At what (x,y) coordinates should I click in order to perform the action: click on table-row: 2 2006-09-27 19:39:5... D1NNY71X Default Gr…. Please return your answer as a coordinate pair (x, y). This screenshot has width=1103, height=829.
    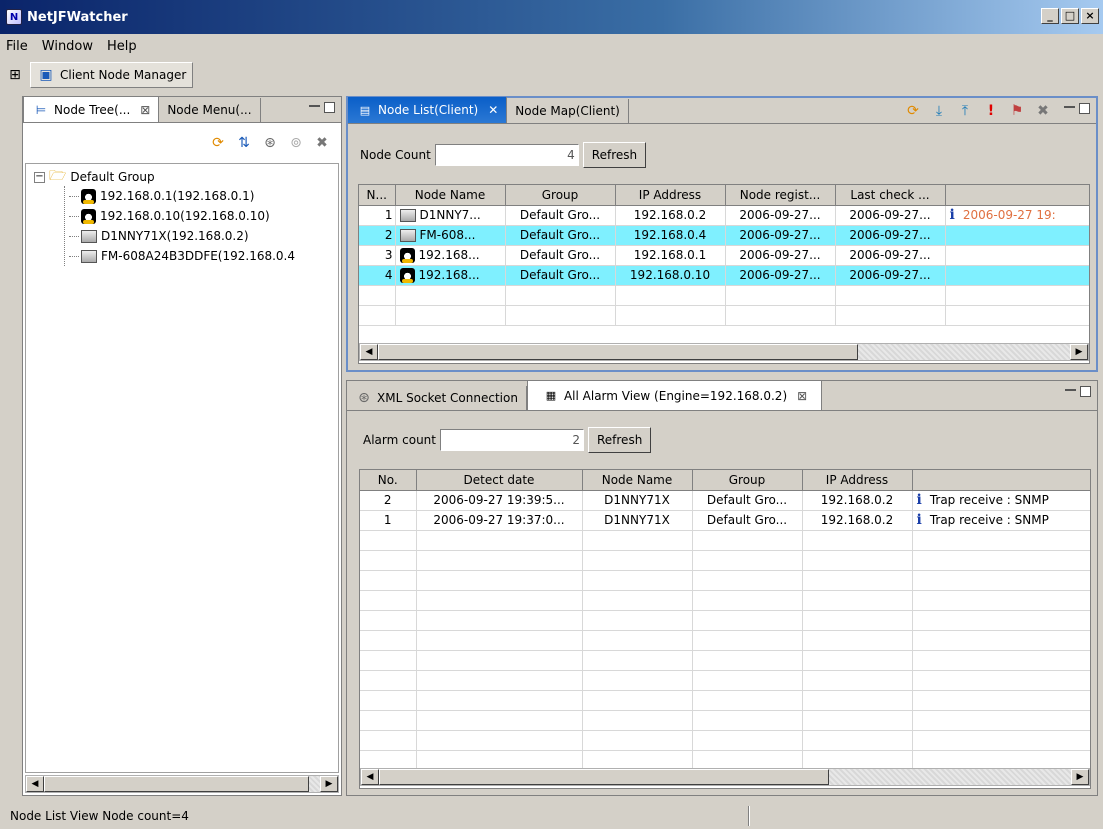
    Looking at the image, I should click on (725, 500).